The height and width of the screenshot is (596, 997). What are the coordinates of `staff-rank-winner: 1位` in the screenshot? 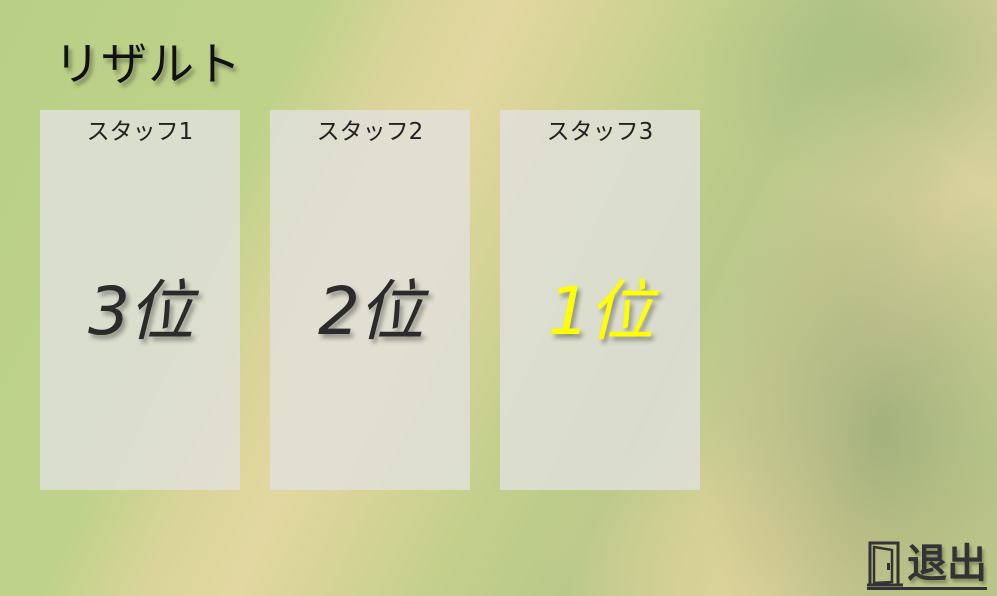 It's located at (601, 311).